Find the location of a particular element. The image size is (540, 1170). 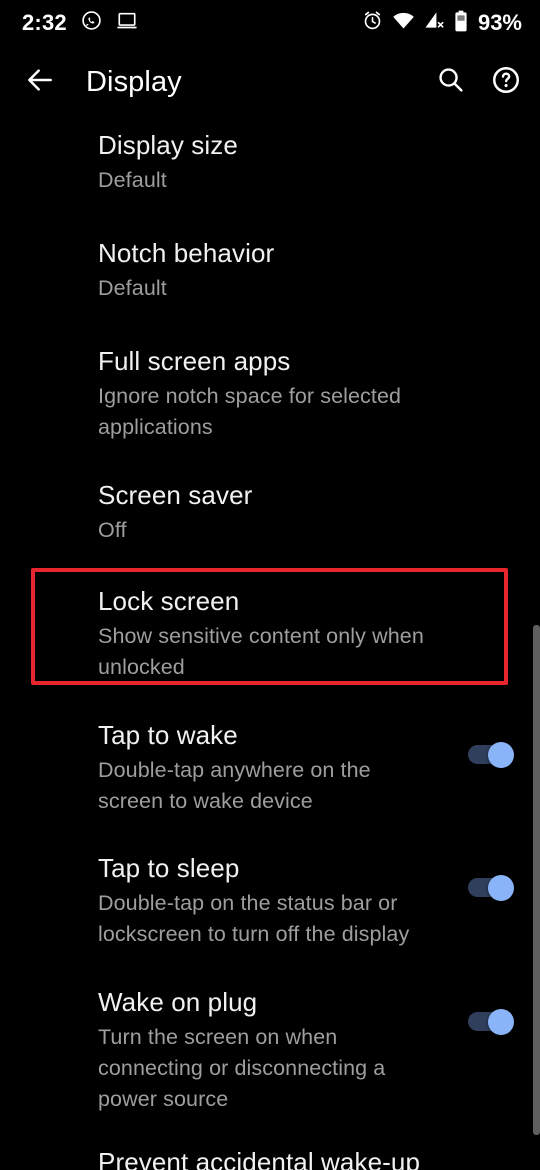

search-button is located at coordinates (450, 82).